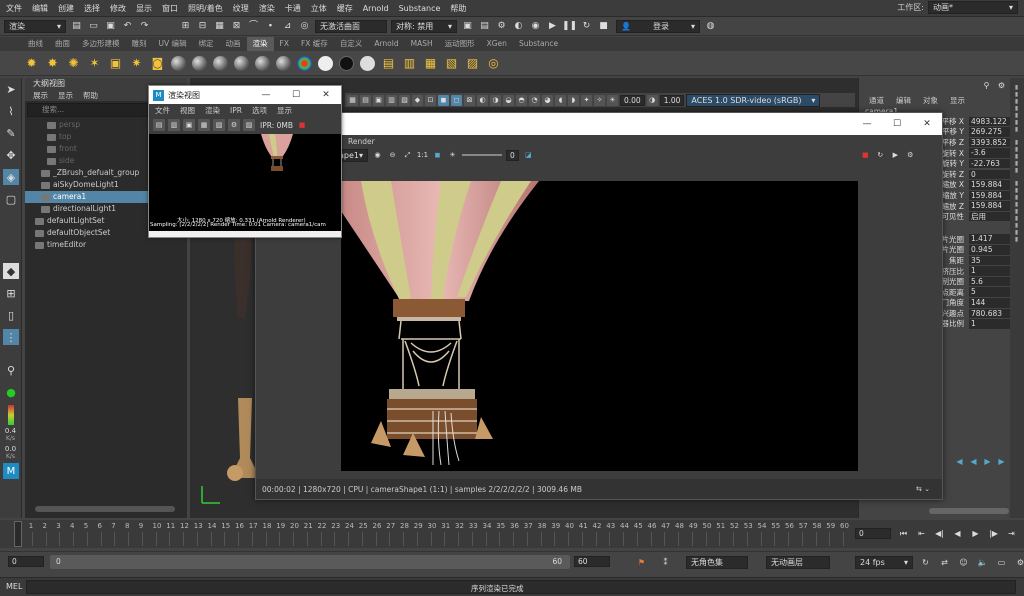 The image size is (1024, 596). What do you see at coordinates (528, 155) in the screenshot?
I see `lut-icon: ◪` at bounding box center [528, 155].